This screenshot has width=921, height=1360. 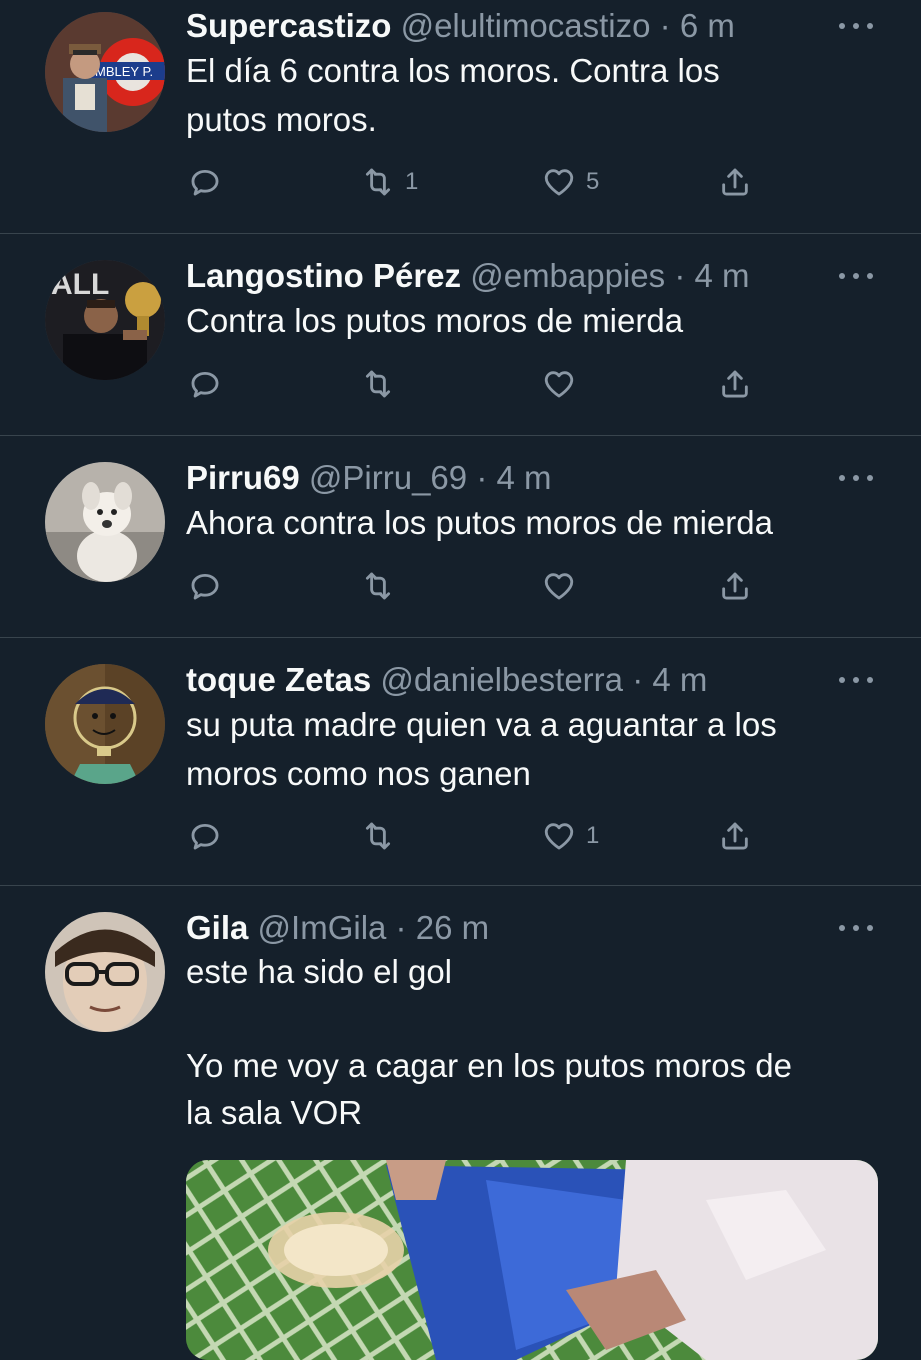 I want to click on tweet-text-line: la sala VOR, so click(x=274, y=1112).